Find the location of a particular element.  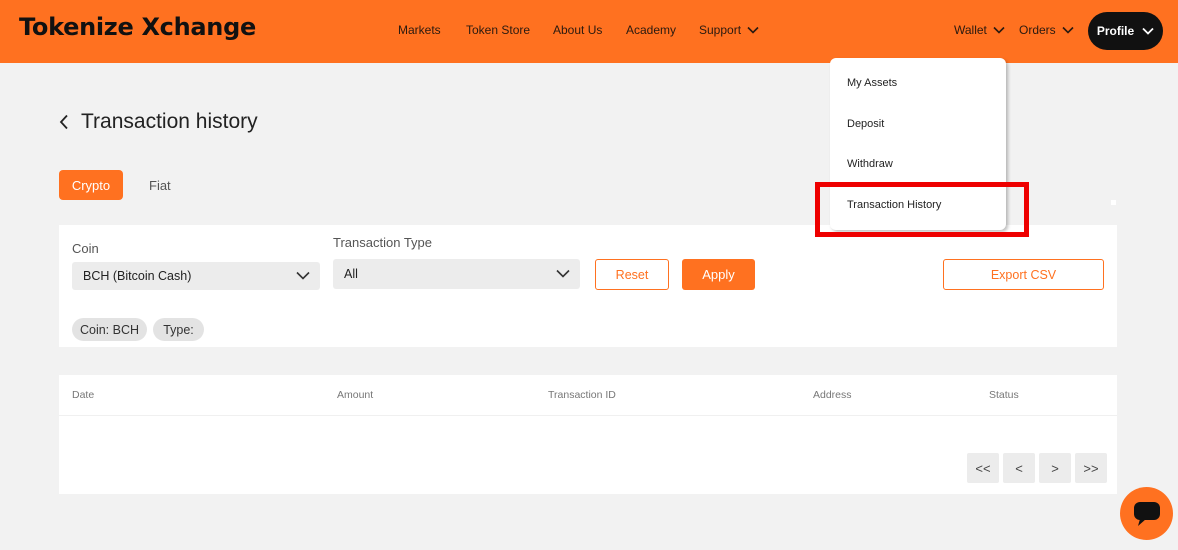

profile-label: Profile is located at coordinates (1115, 31).